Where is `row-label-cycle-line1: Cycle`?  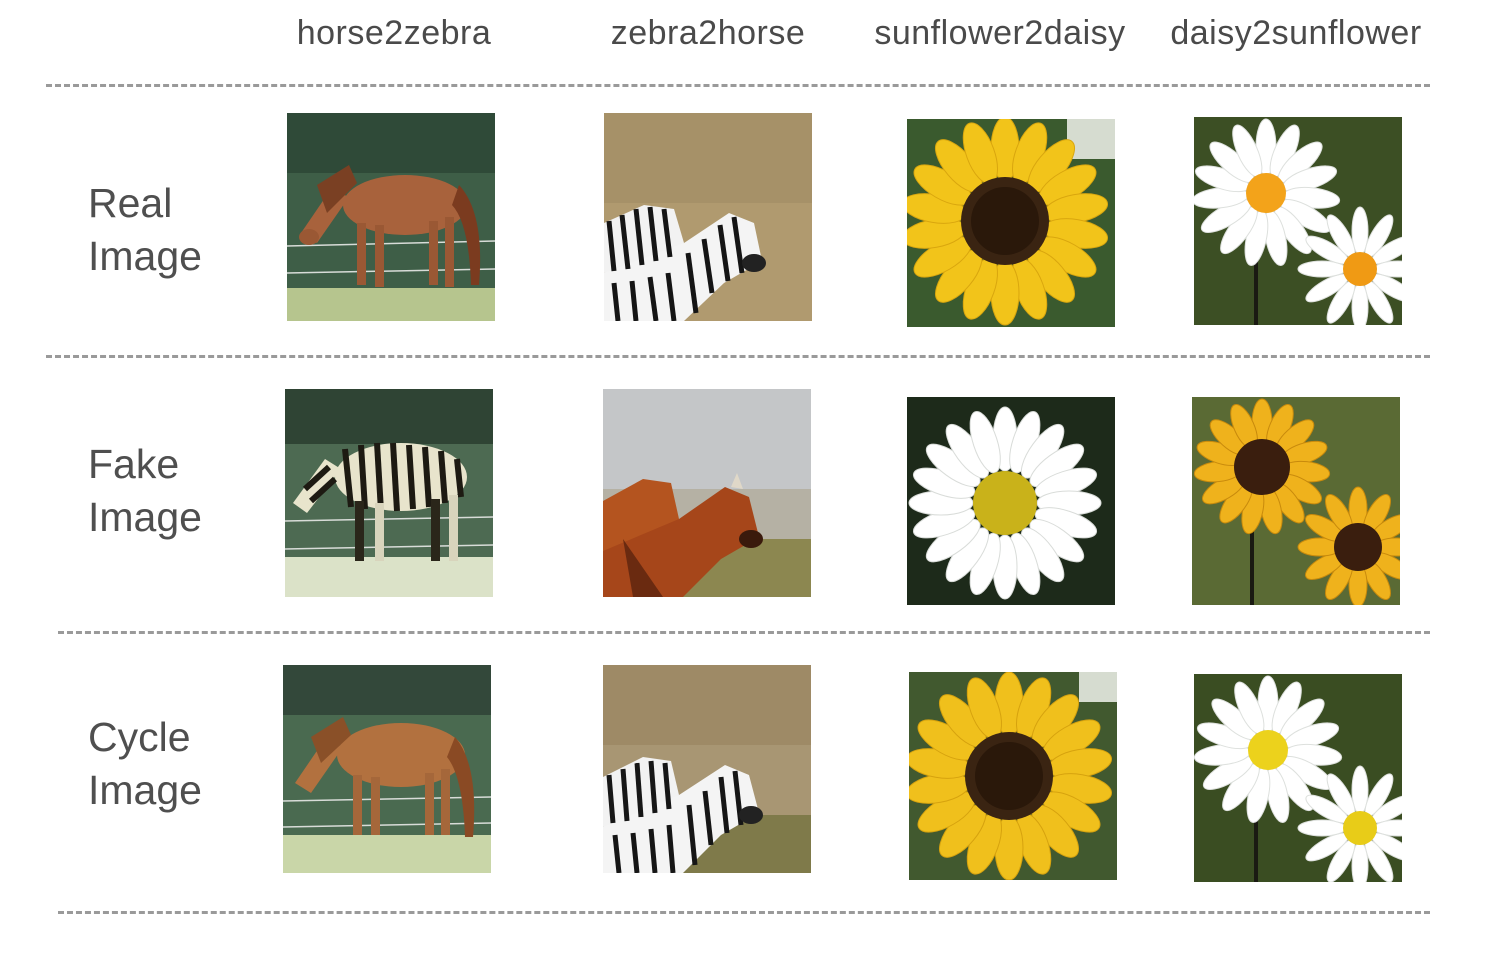 row-label-cycle-line1: Cycle is located at coordinates (139, 737).